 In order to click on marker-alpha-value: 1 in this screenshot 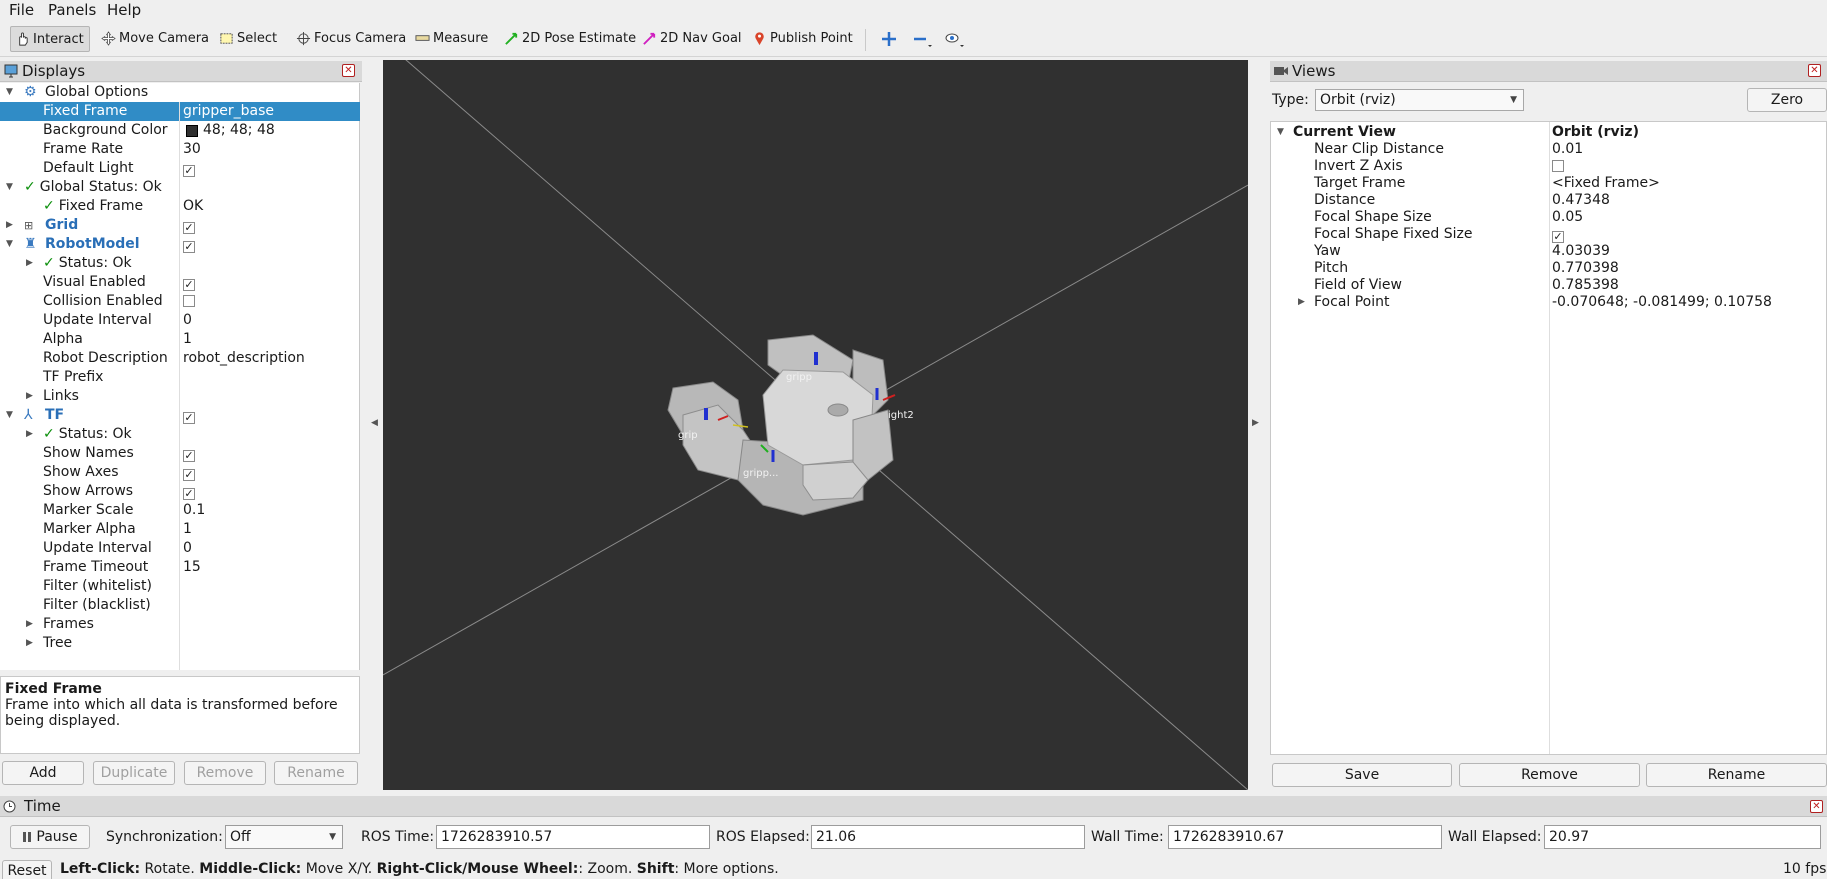, I will do `click(187, 529)`.